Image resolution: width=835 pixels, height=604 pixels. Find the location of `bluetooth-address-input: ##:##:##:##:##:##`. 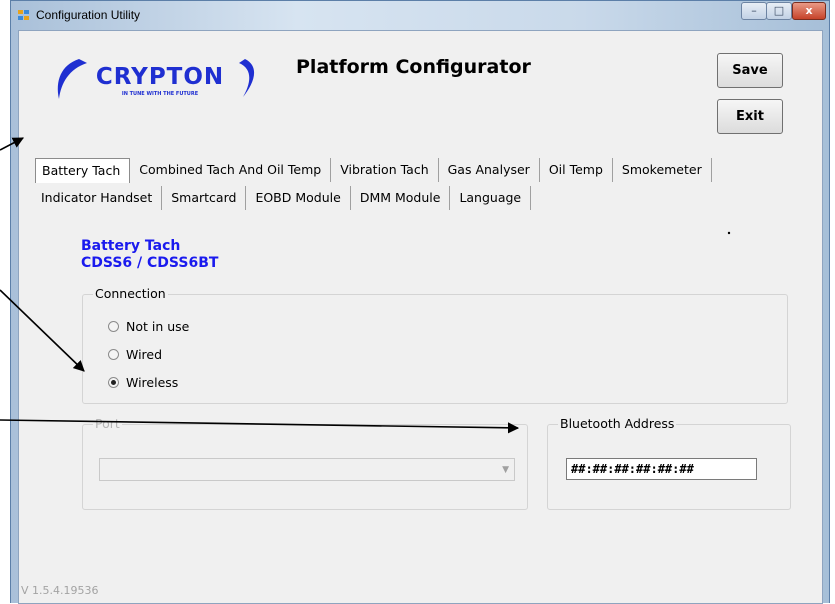

bluetooth-address-input: ##:##:##:##:##:## is located at coordinates (661, 469).